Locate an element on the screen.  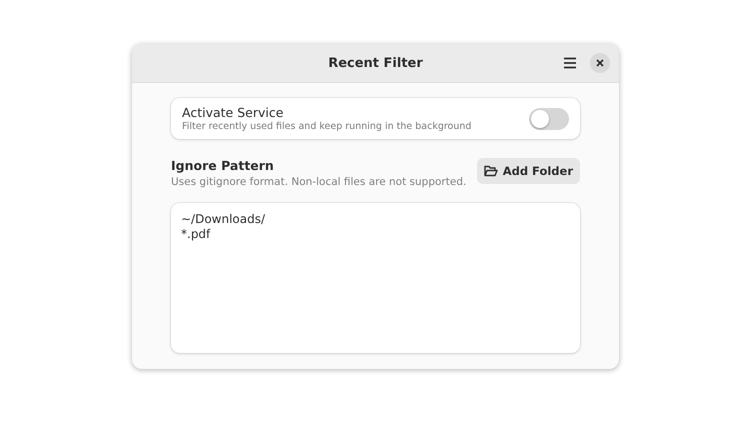
section-description: Uses gitignore format. Non-local files are not supported. is located at coordinates (319, 182).